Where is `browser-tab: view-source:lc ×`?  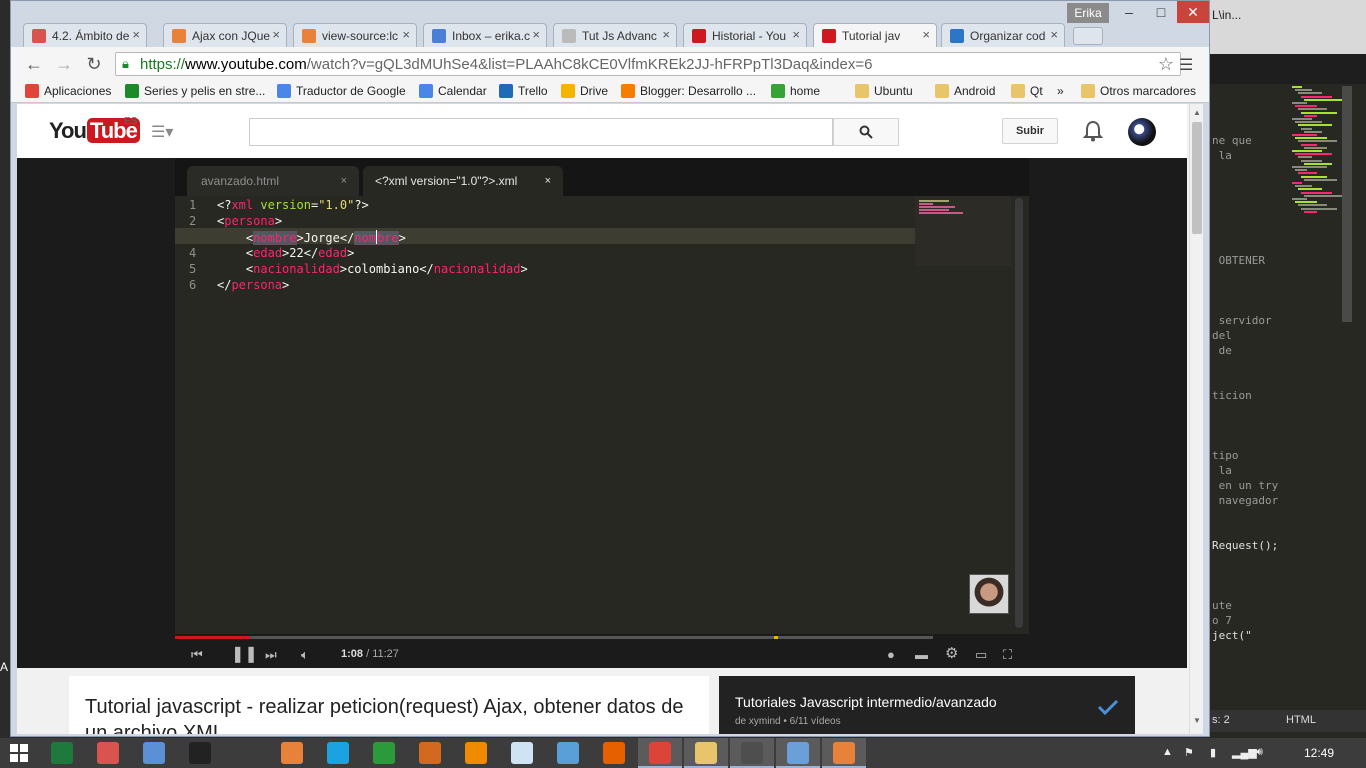 browser-tab: view-source:lc × is located at coordinates (355, 35).